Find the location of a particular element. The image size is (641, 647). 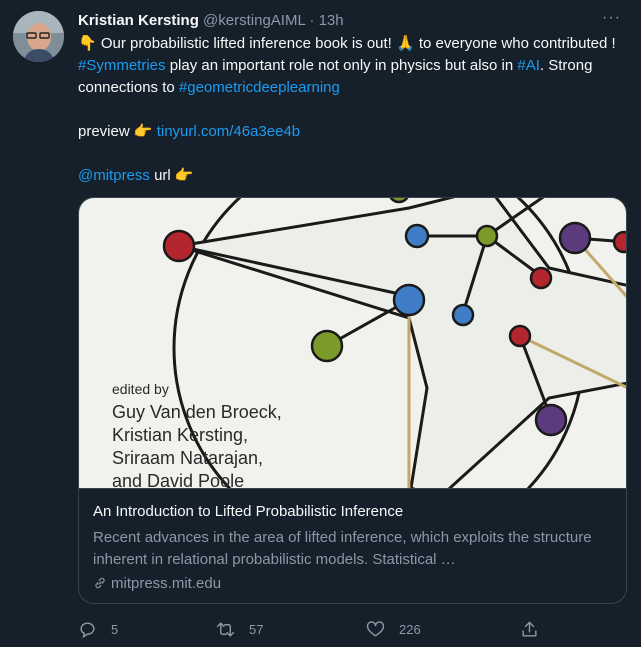

like-count: 226 is located at coordinates (410, 629).